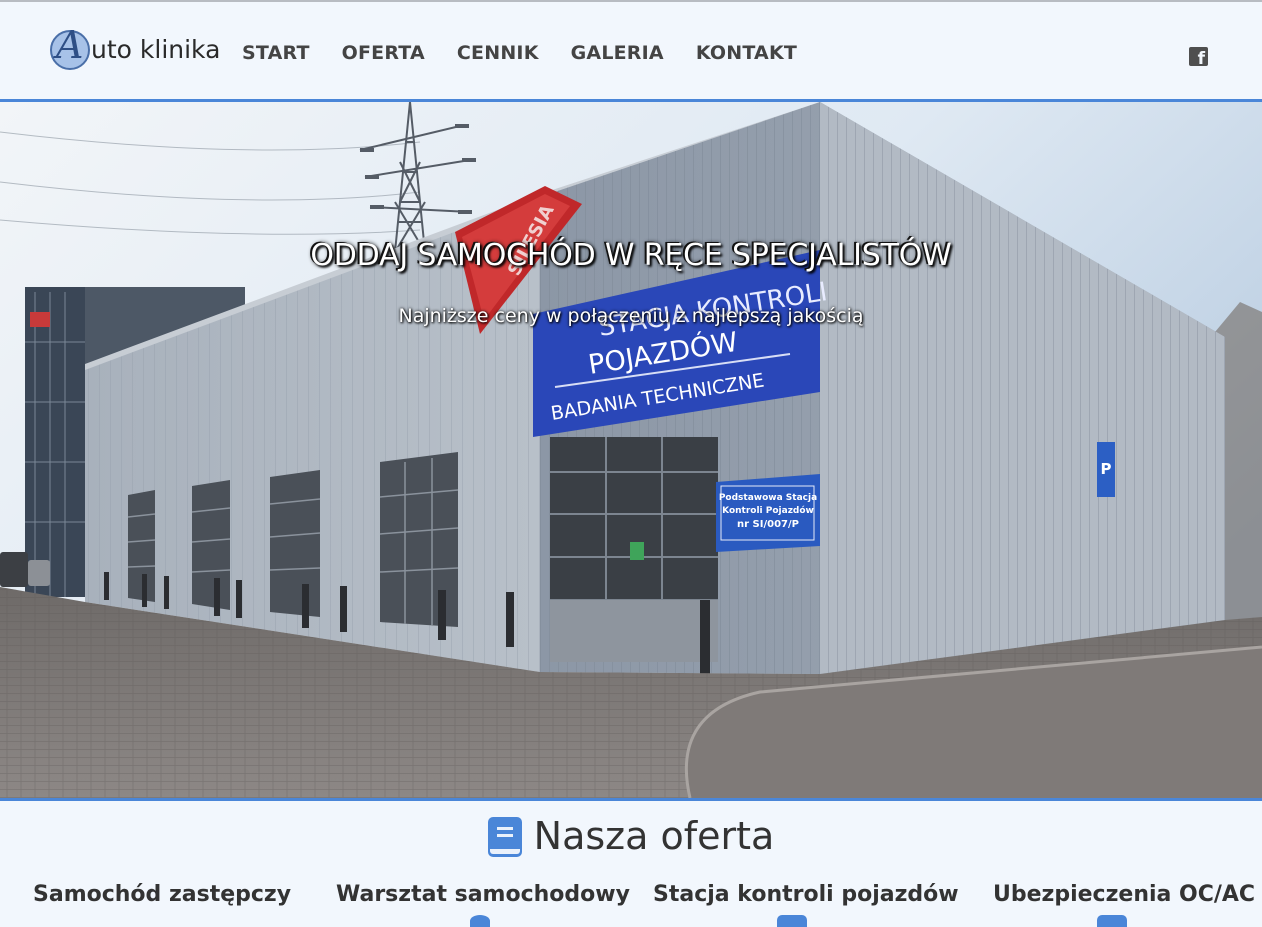 This screenshot has width=1262, height=927. I want to click on photo-sign-line1: Podstawowa Stacja, so click(768, 498).